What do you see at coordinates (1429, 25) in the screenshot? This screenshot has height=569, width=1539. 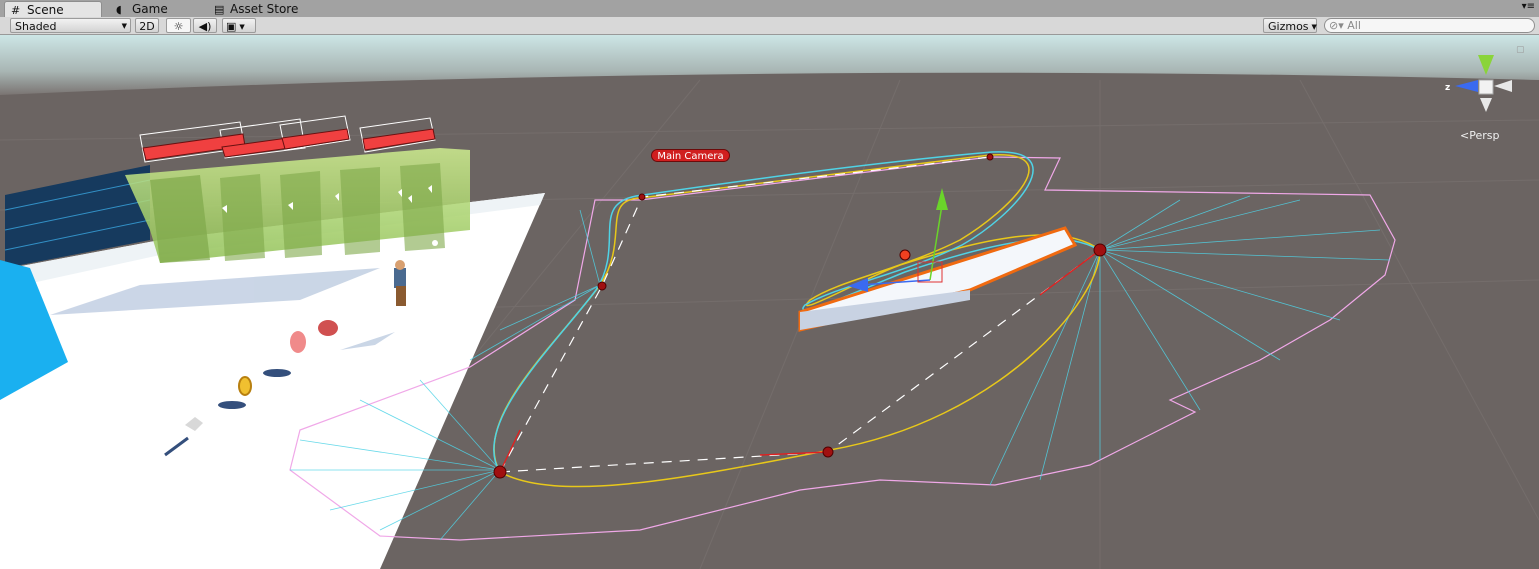 I see `hierarchy-search-input: ⊘▾ All` at bounding box center [1429, 25].